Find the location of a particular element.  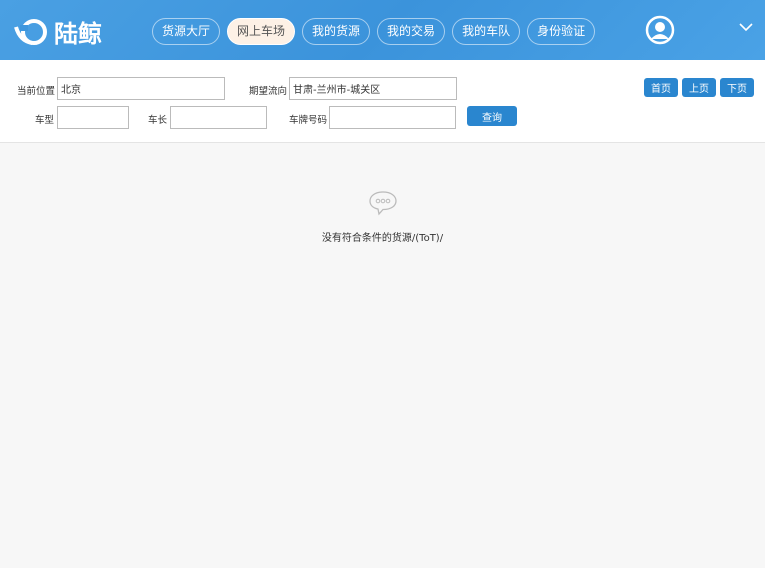

whale-logo-icon is located at coordinates (30, 31).